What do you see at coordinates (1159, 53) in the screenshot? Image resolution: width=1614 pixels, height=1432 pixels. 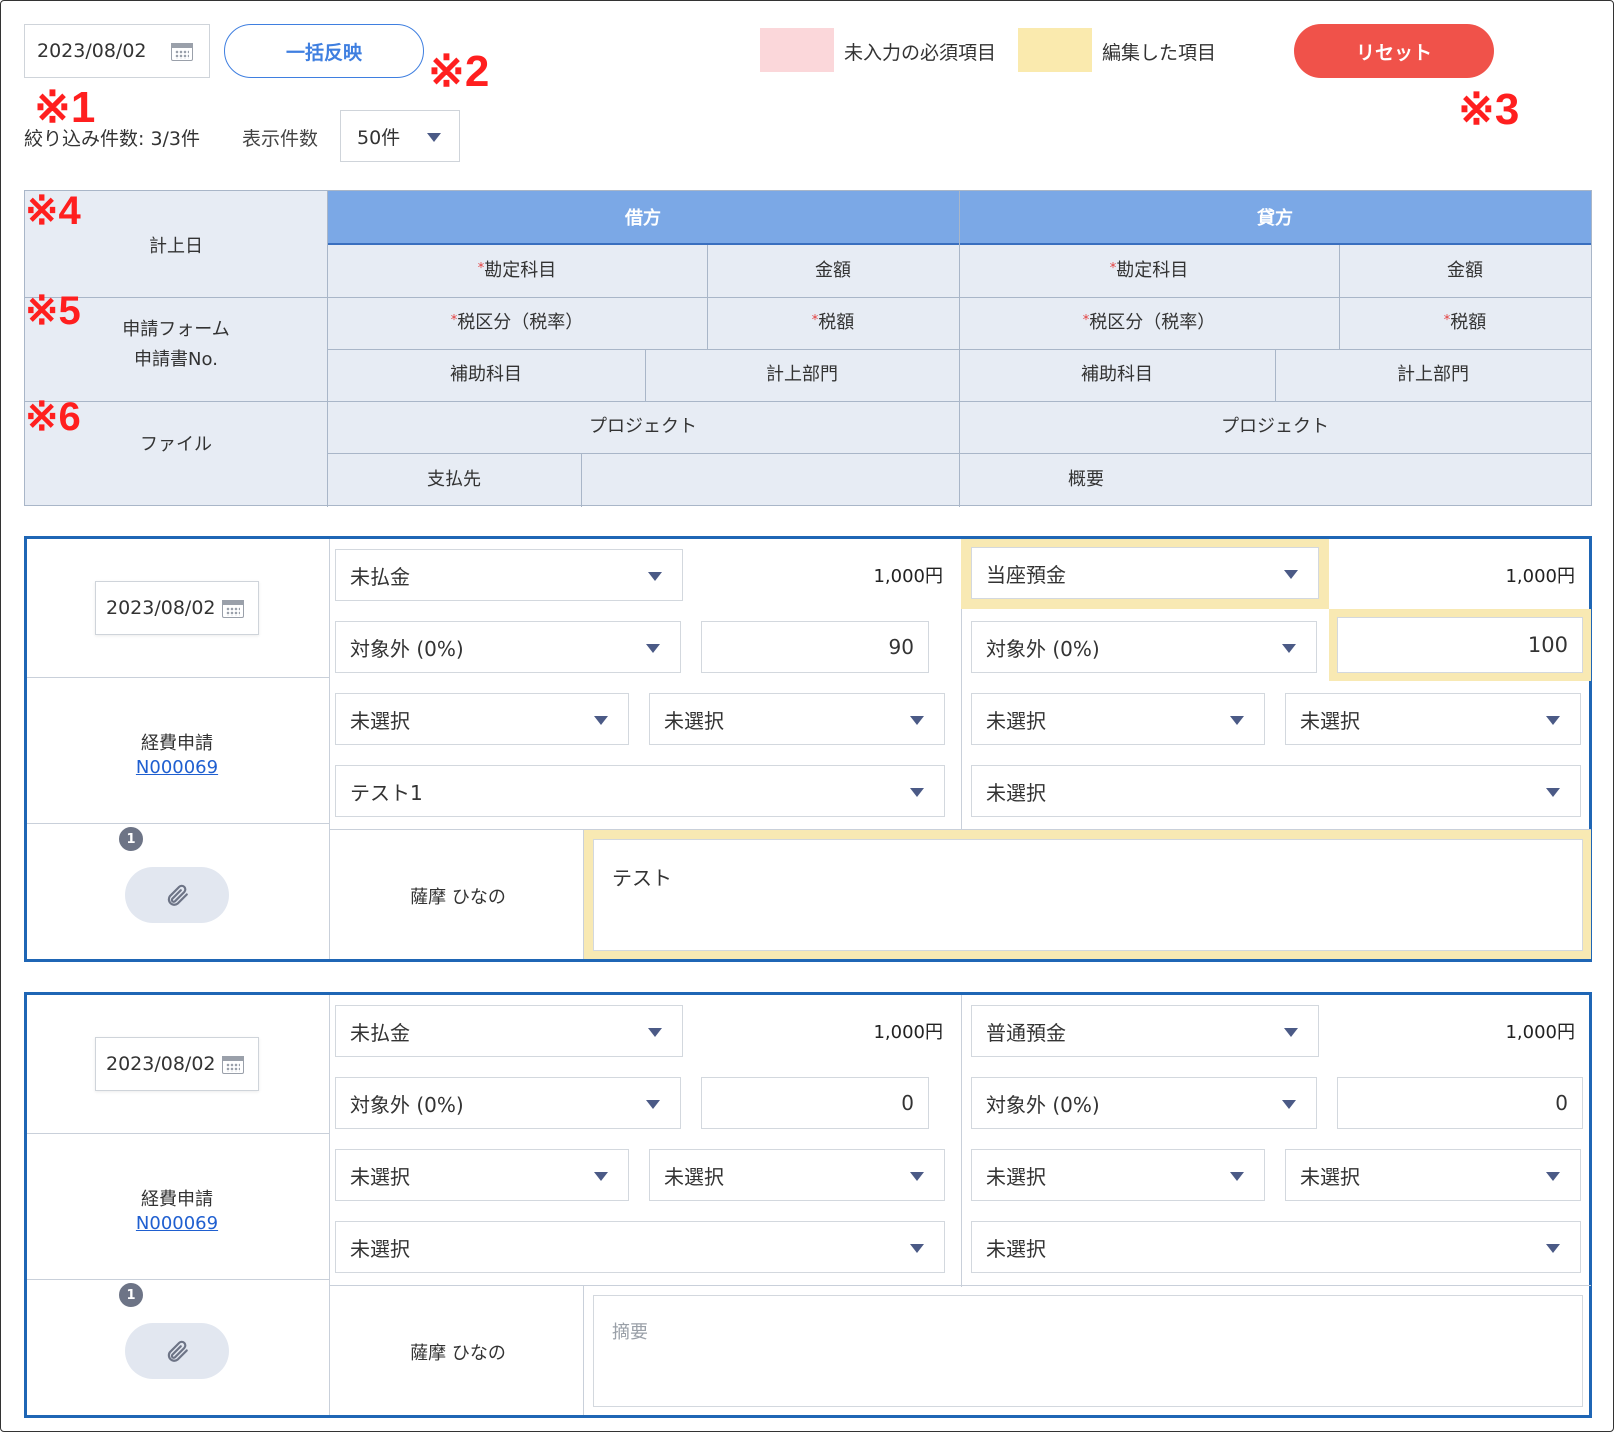 I see `legend-edited-label: 編集した項目` at bounding box center [1159, 53].